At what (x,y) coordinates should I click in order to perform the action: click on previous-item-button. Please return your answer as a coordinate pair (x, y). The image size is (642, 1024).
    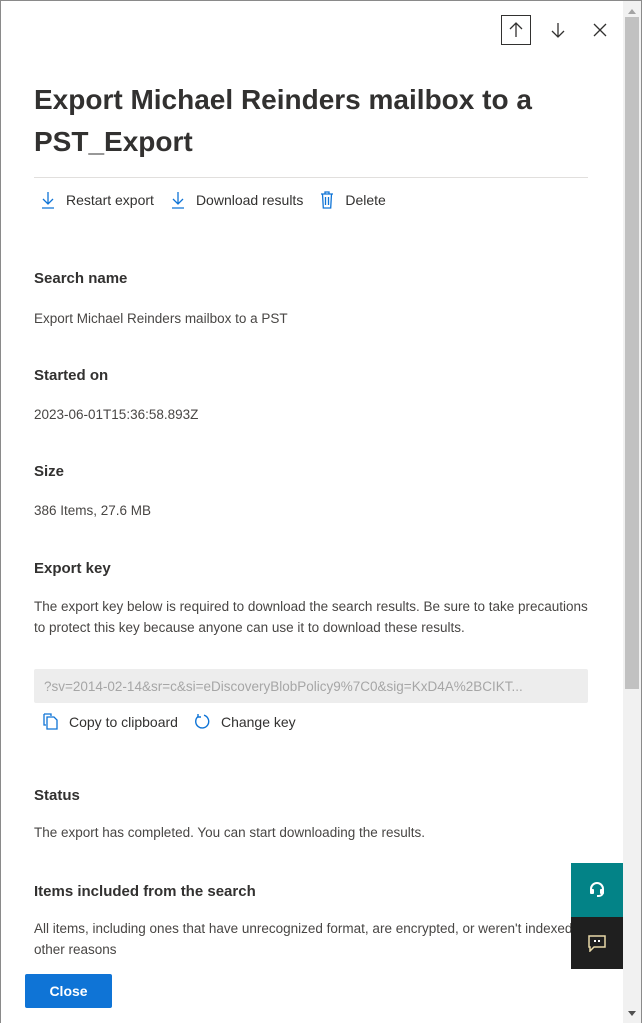
    Looking at the image, I should click on (516, 30).